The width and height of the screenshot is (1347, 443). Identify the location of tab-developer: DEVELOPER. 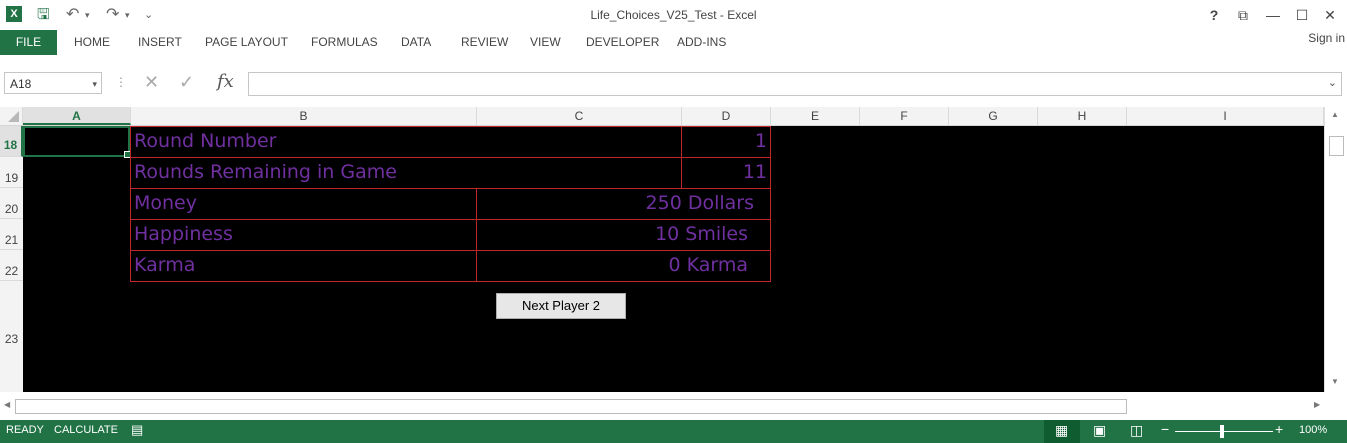
(622, 42).